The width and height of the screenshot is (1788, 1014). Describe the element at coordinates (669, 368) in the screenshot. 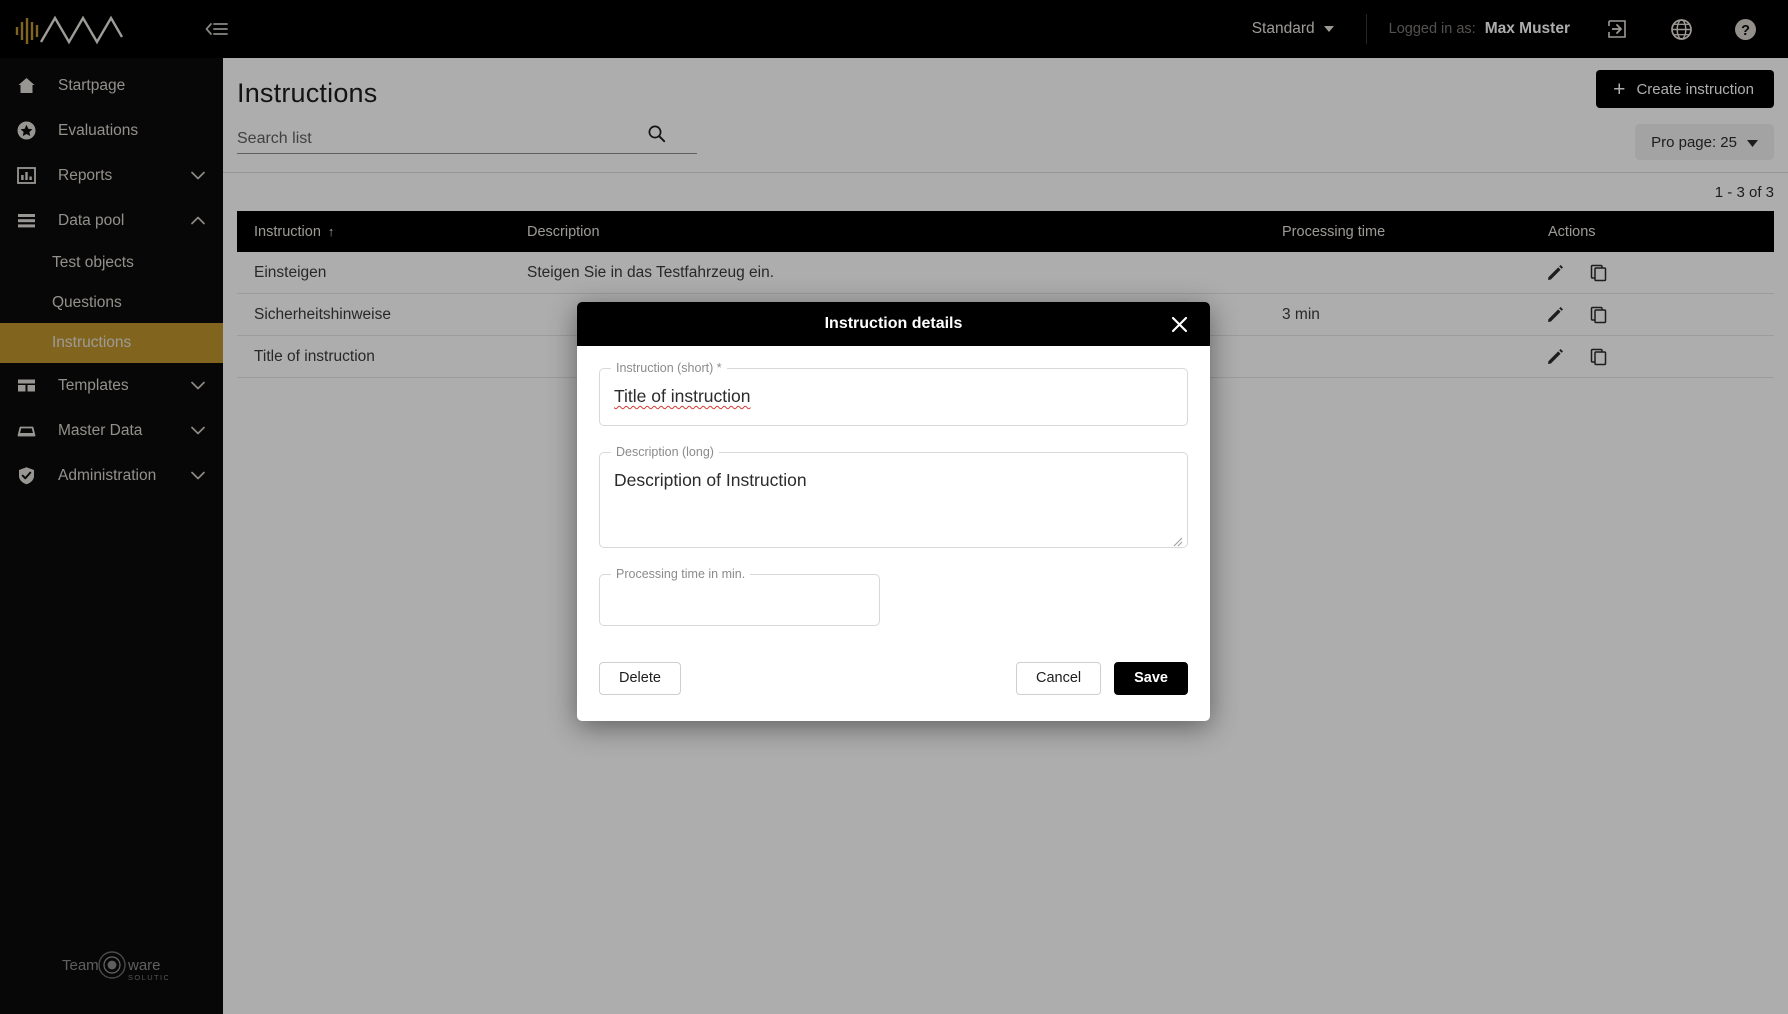

I see `instruction-short-label: Instruction (short) *` at that location.